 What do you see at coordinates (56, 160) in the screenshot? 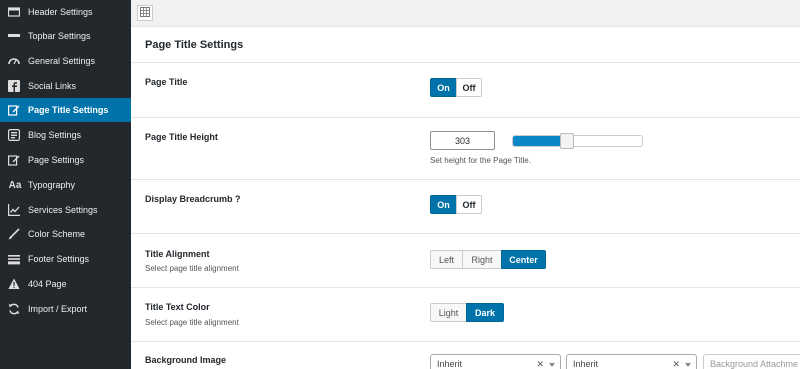
I see `sidebar-item-label: Page Settings` at bounding box center [56, 160].